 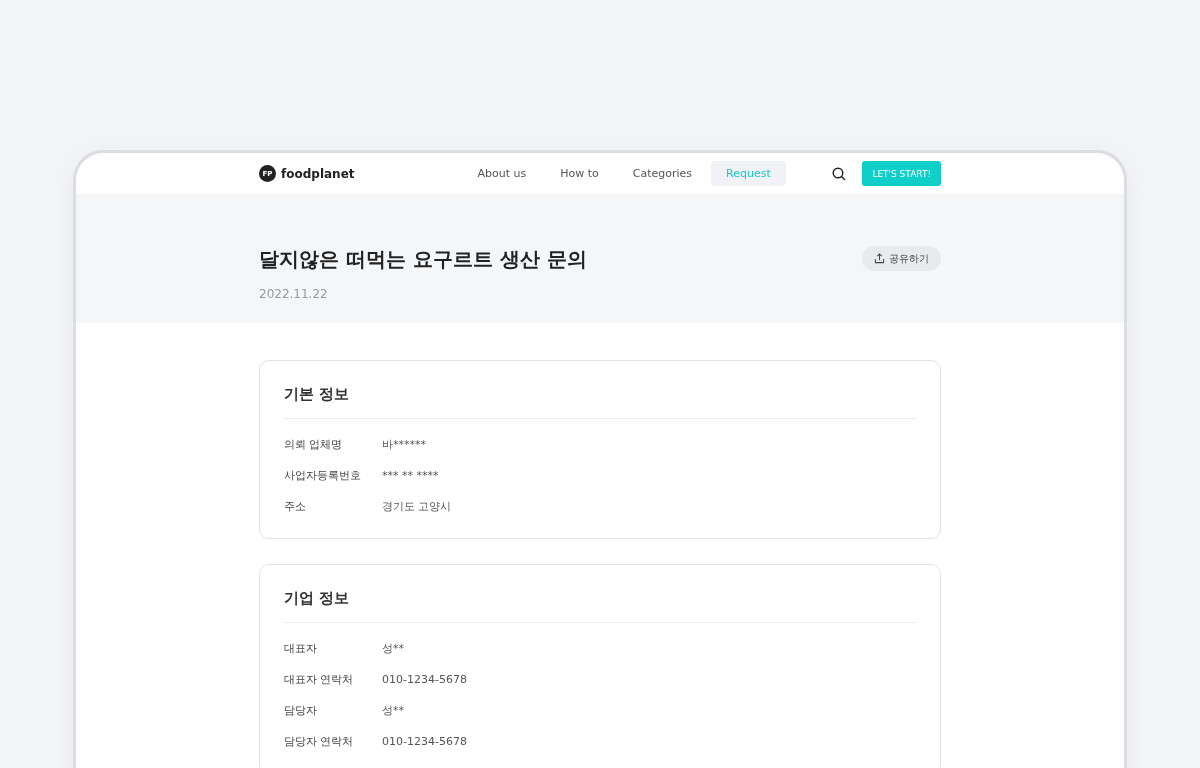 What do you see at coordinates (318, 173) in the screenshot?
I see `logo-text: foodplanet` at bounding box center [318, 173].